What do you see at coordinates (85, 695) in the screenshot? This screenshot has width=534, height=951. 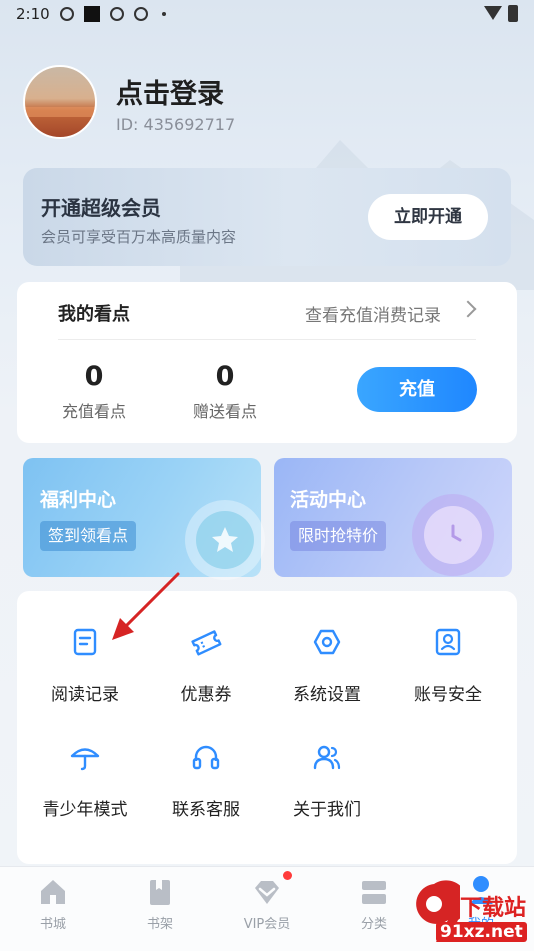 I see `menu-item-label: 阅读记录` at bounding box center [85, 695].